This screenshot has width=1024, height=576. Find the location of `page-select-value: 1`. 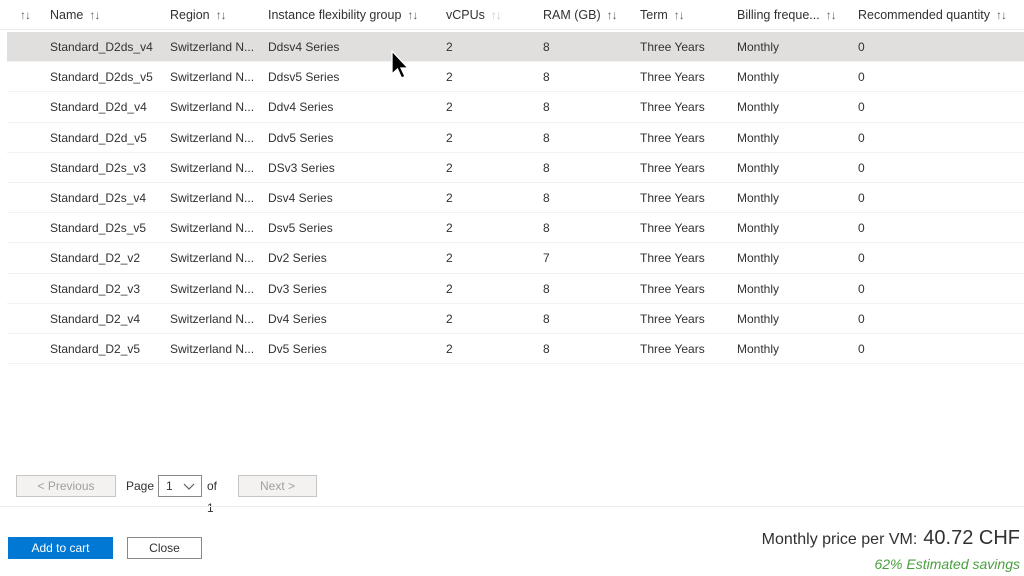

page-select-value: 1 is located at coordinates (169, 486).